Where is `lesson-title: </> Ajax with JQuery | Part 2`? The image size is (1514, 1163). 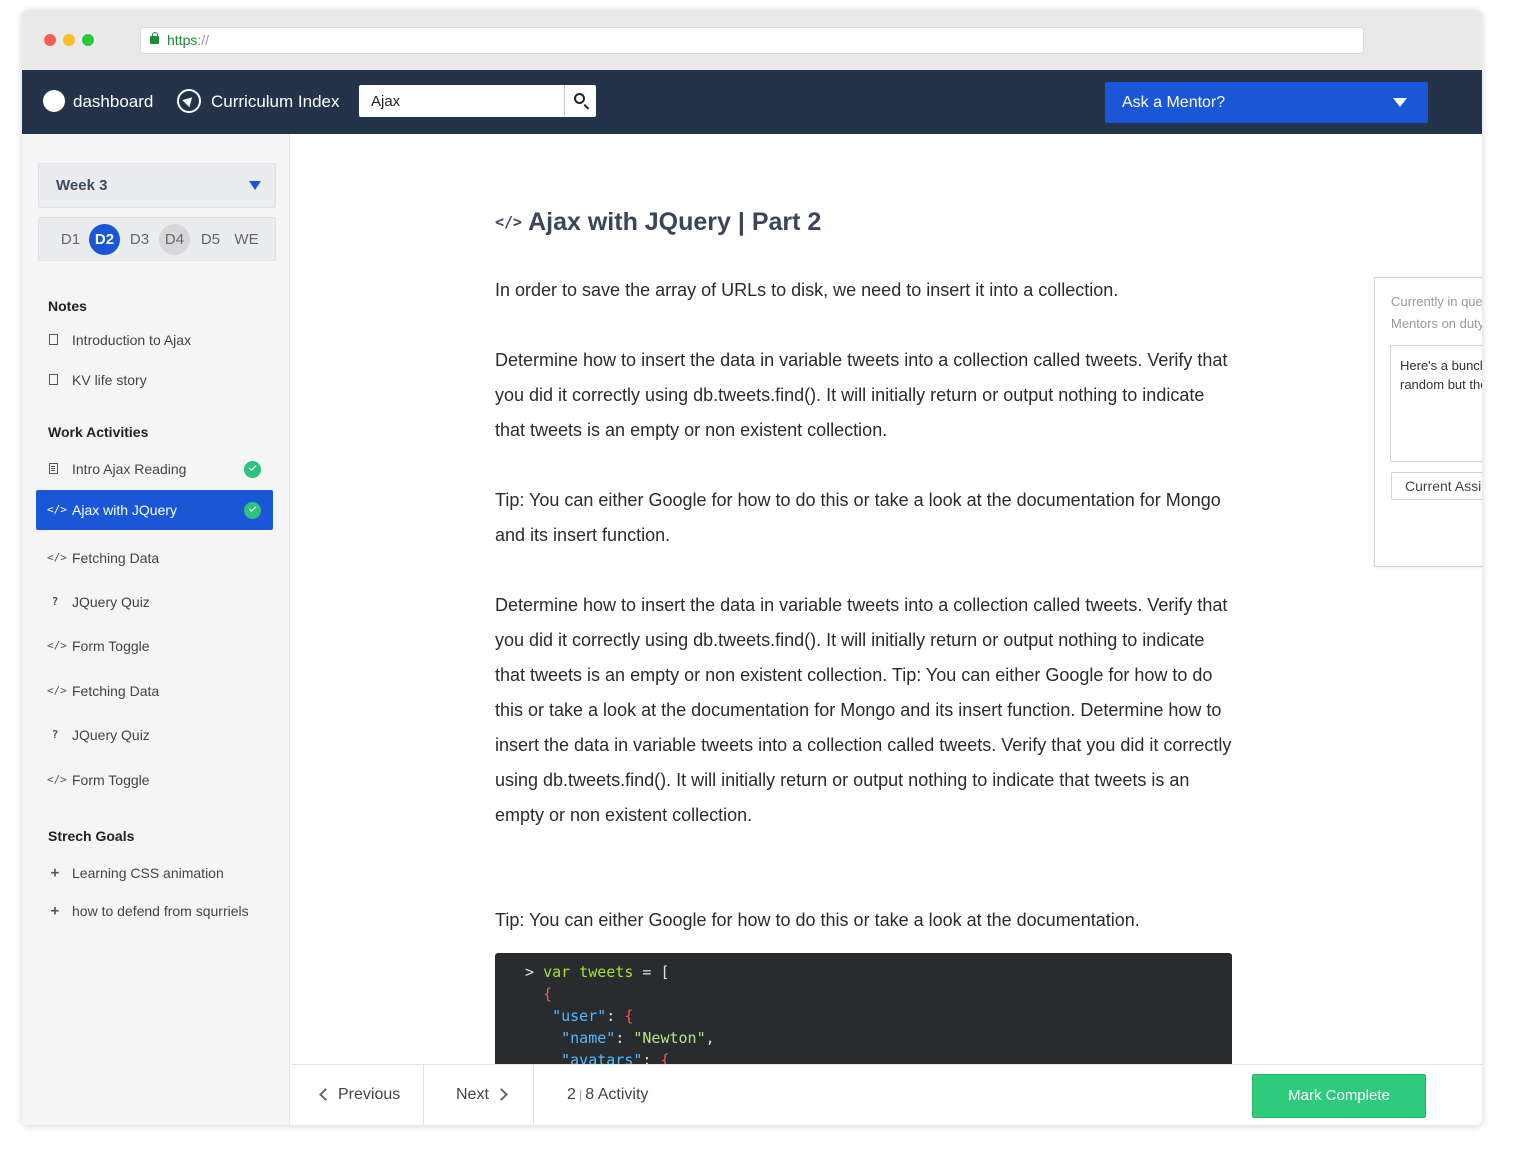
lesson-title: </> Ajax with JQuery | Part 2 is located at coordinates (658, 222).